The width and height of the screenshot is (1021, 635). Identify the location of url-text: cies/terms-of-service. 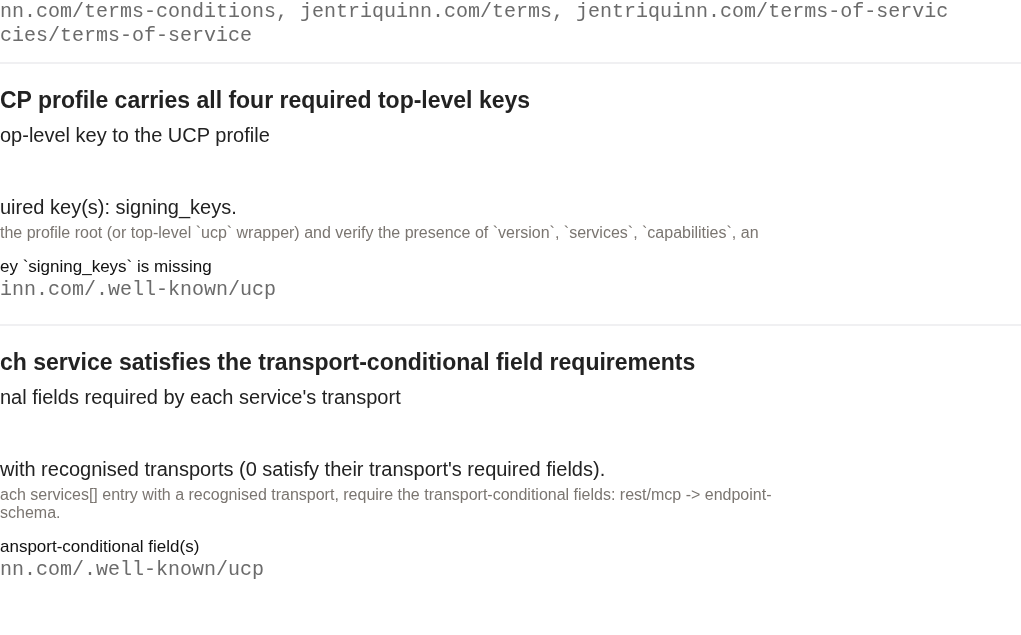
(127, 36).